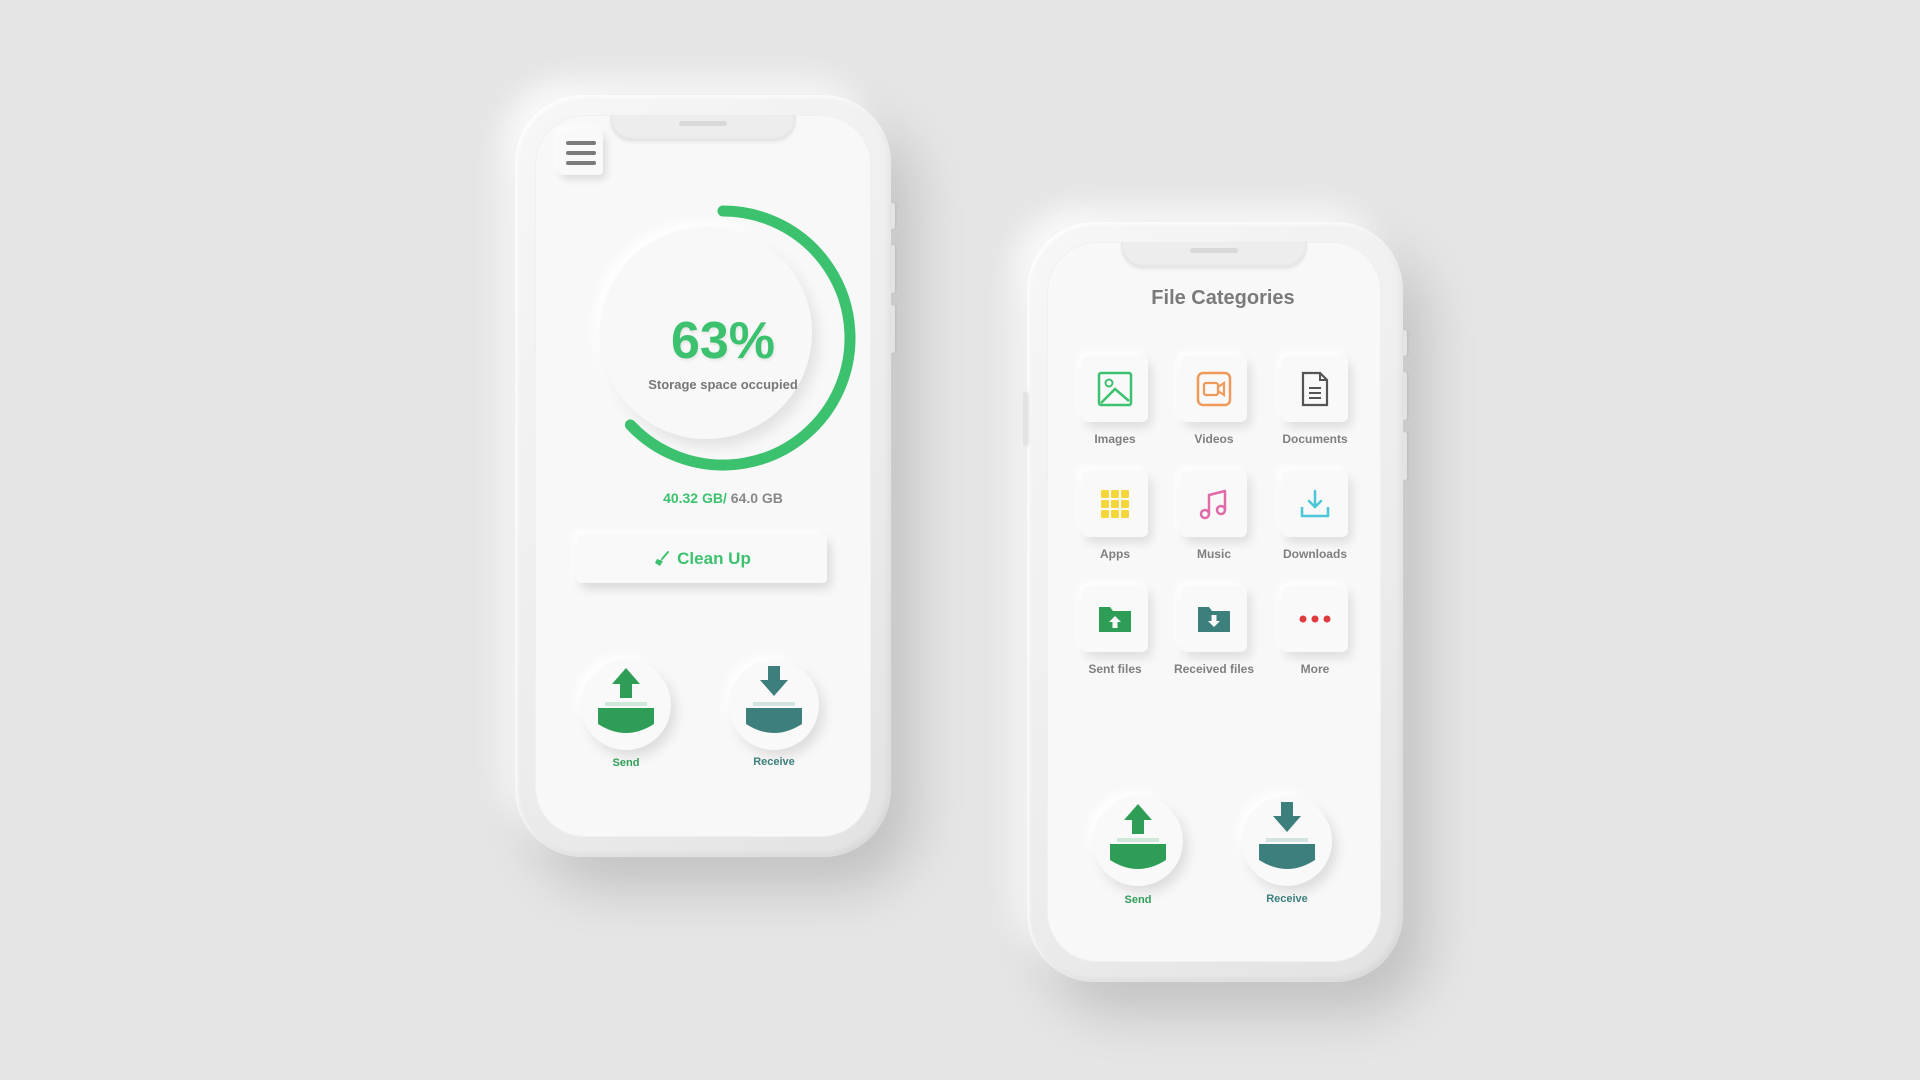 The image size is (1920, 1080). Describe the element at coordinates (662, 558) in the screenshot. I see `broom-icon` at that location.